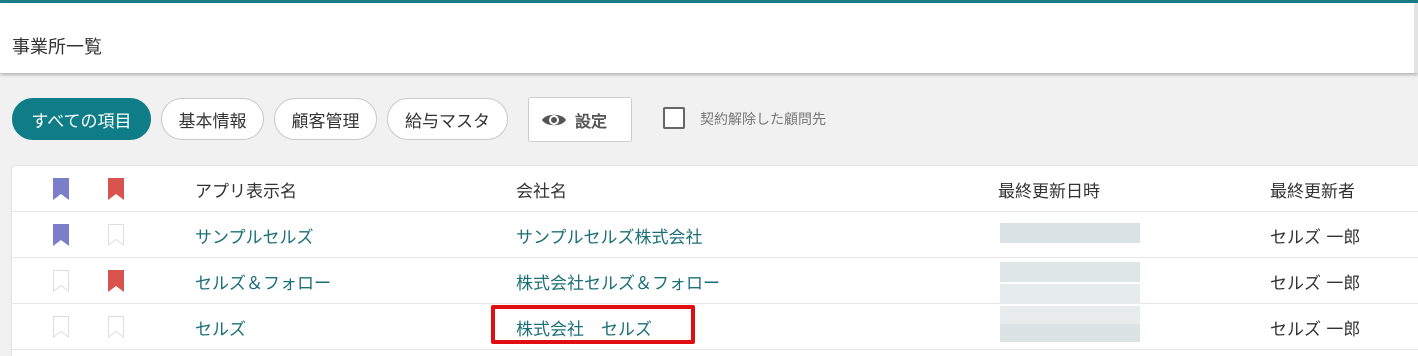  Describe the element at coordinates (1049, 189) in the screenshot. I see `column-header-updated-at: 最終更新日時` at that location.